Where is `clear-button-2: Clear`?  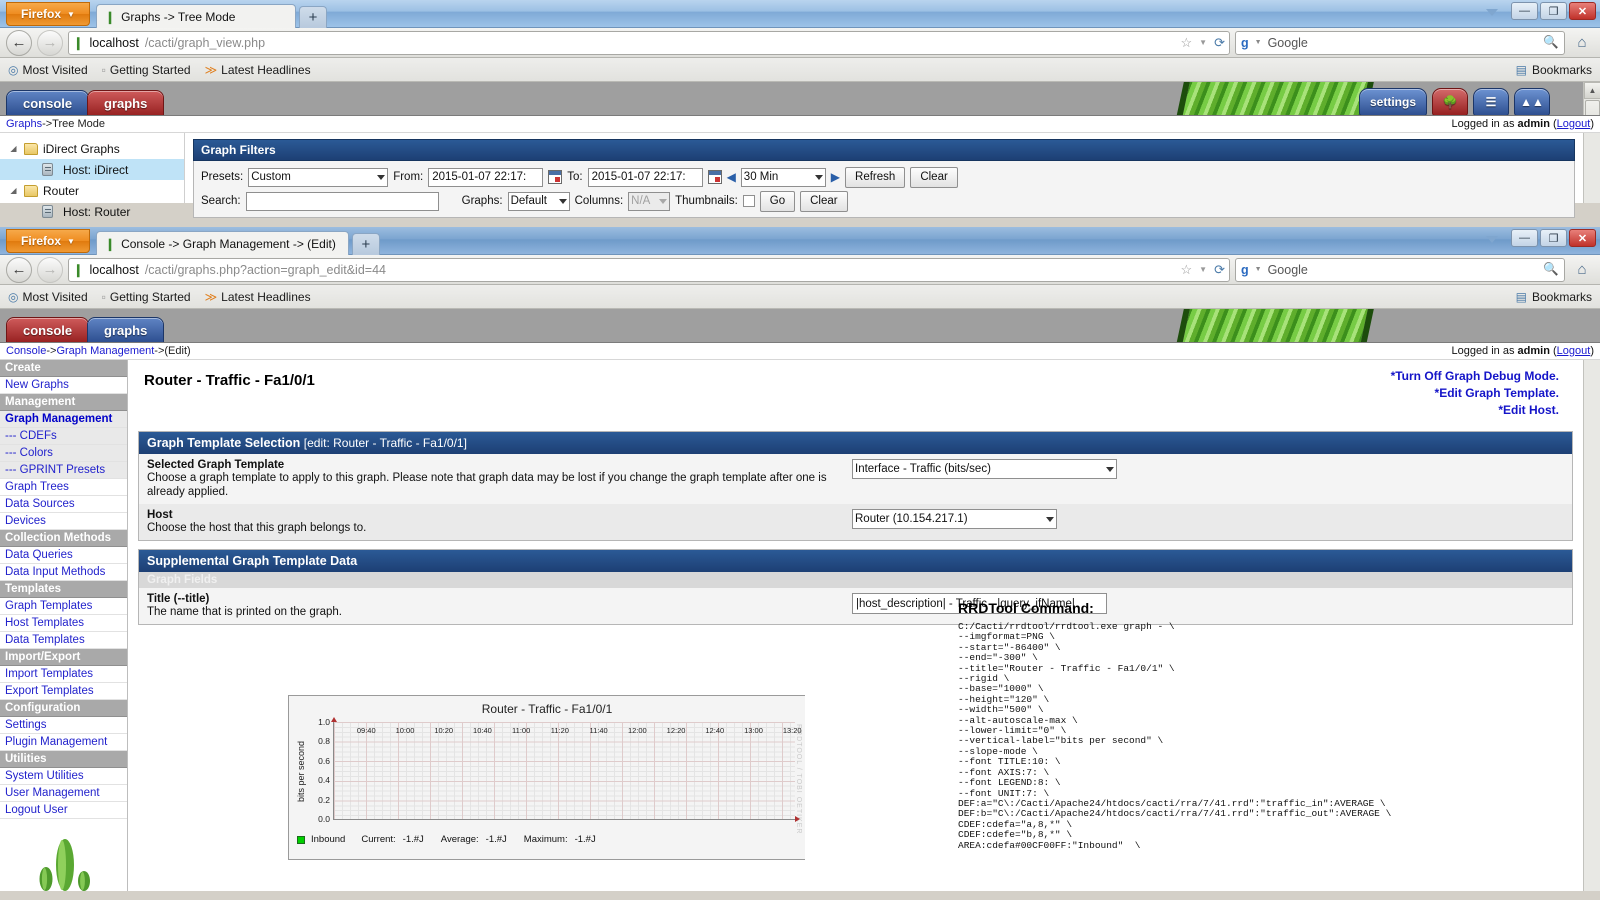 clear-button-2: Clear is located at coordinates (824, 201).